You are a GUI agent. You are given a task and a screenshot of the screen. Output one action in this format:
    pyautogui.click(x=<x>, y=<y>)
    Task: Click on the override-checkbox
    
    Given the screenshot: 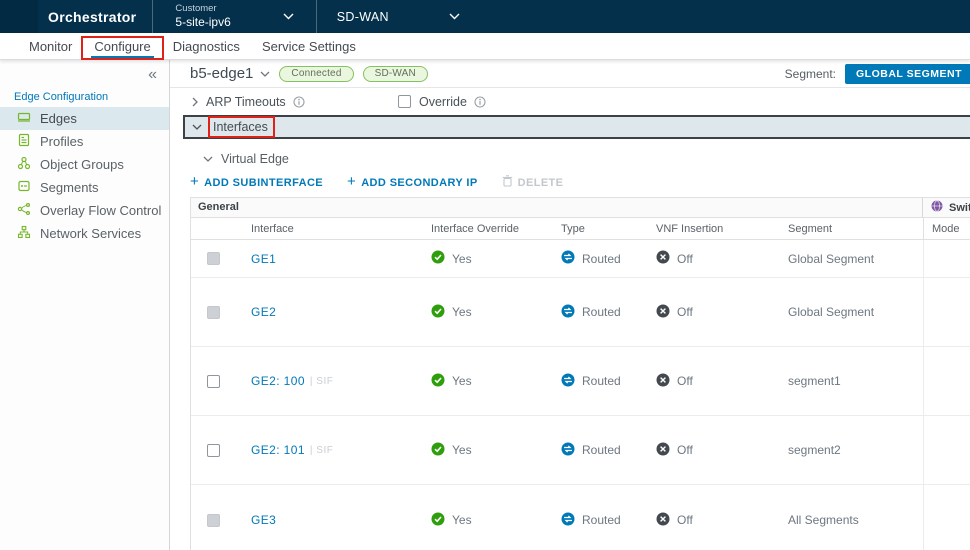 What is the action you would take?
    pyautogui.click(x=404, y=101)
    